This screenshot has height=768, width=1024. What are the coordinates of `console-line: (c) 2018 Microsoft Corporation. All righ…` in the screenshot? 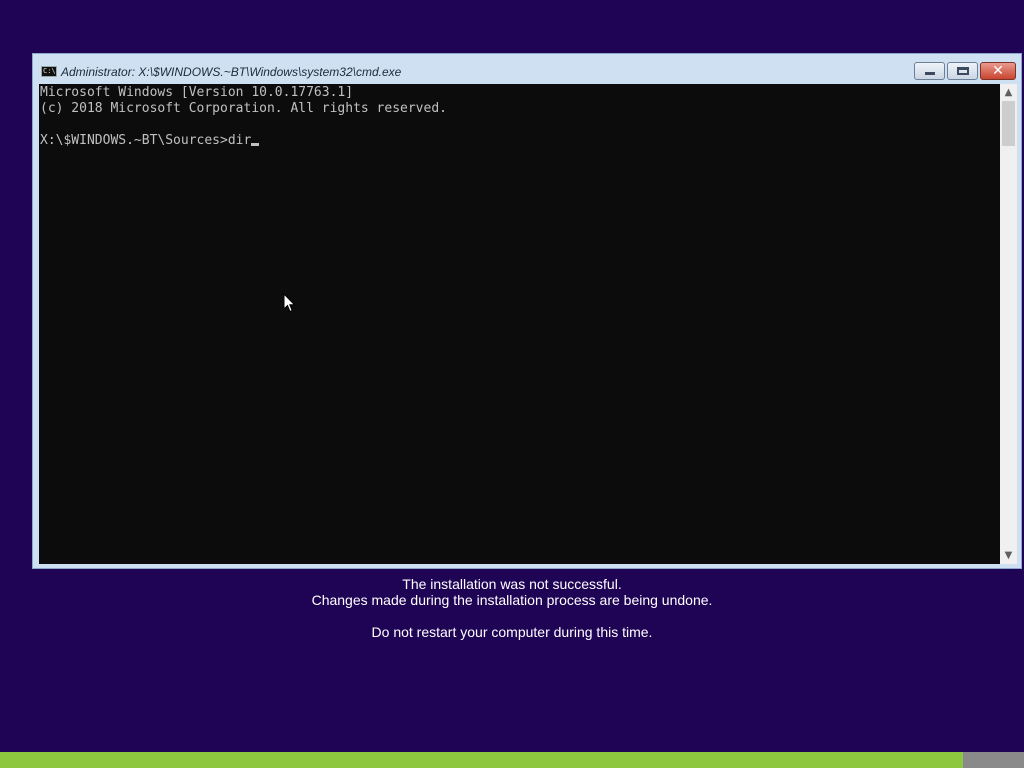 It's located at (243, 108).